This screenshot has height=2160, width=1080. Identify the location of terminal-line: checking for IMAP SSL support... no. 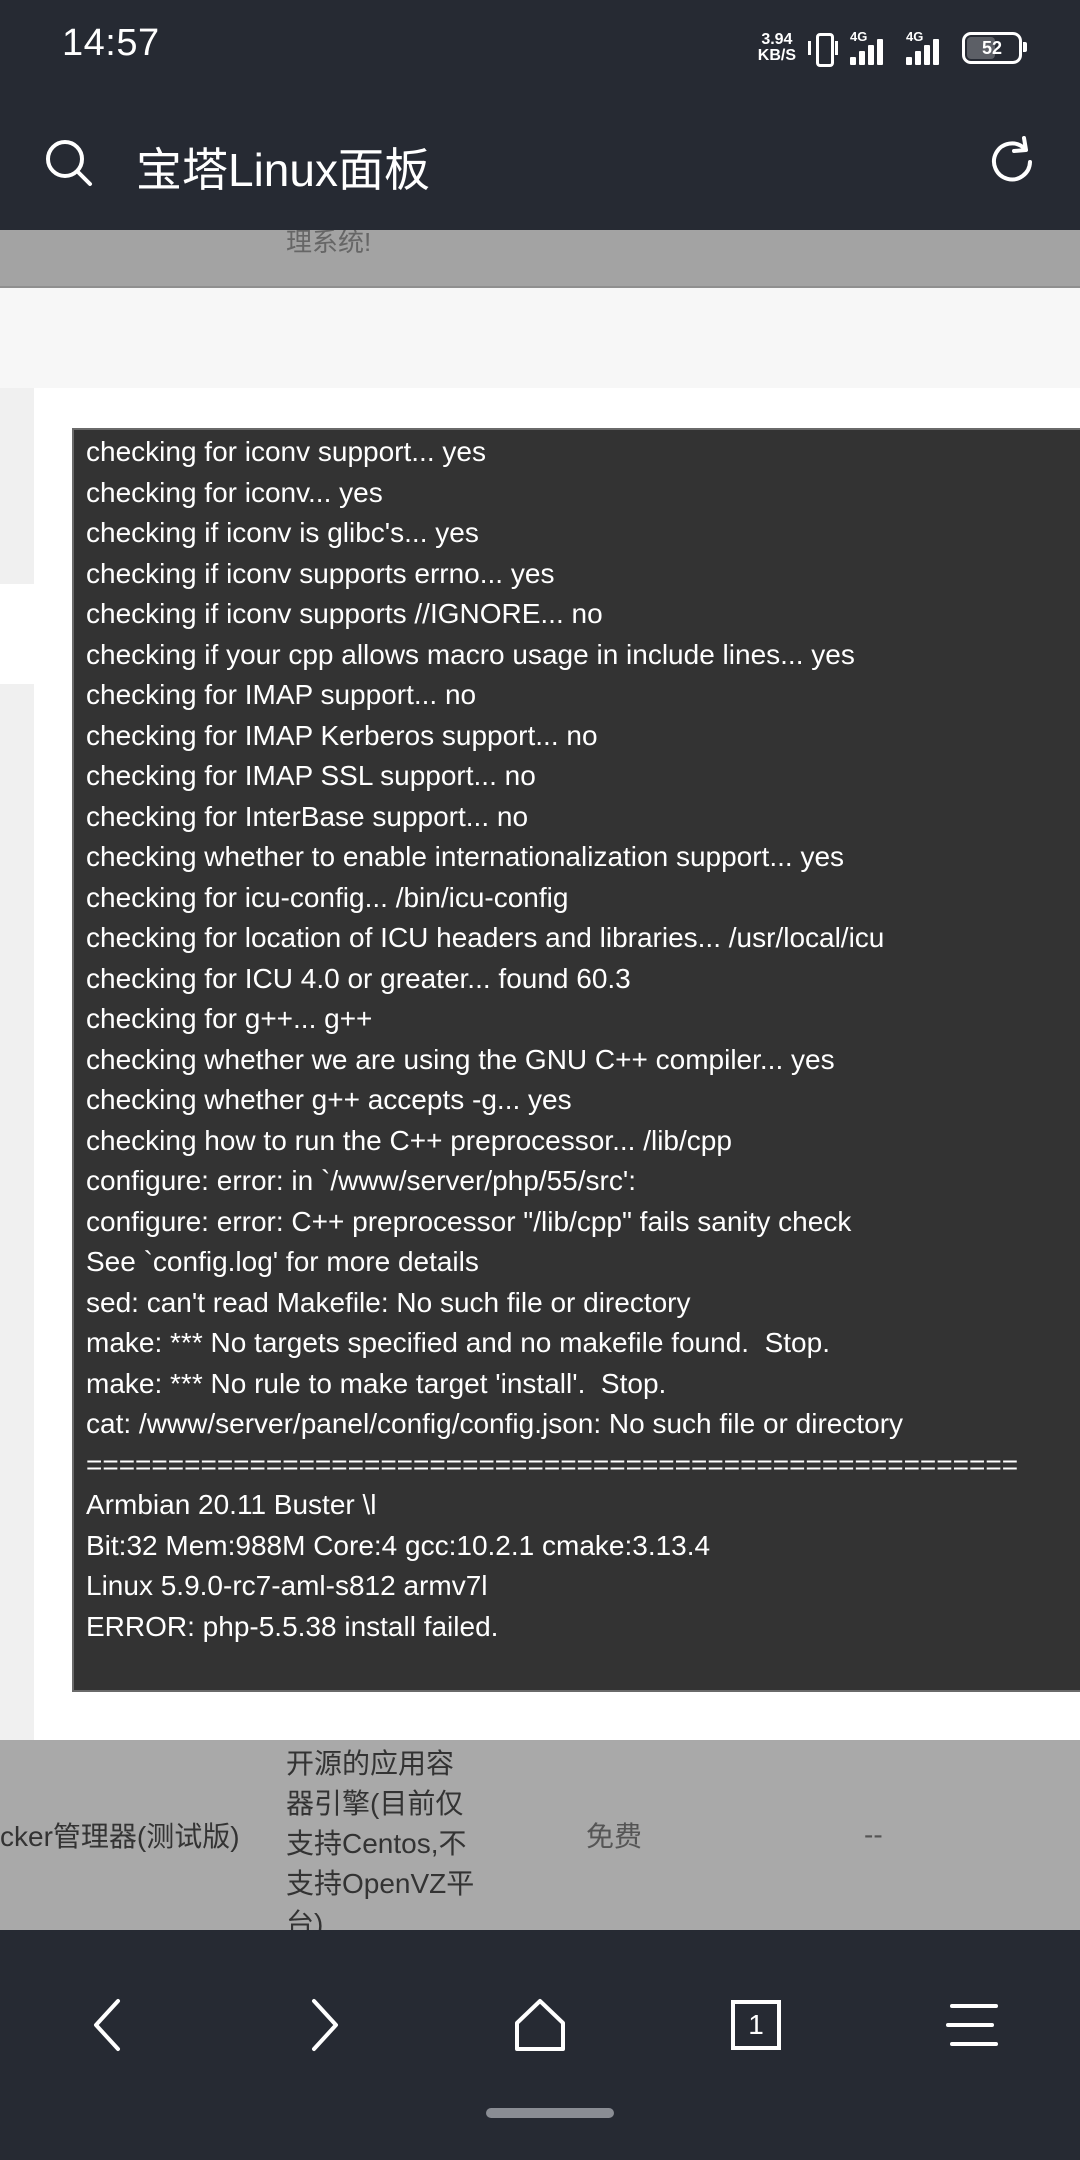
(311, 775).